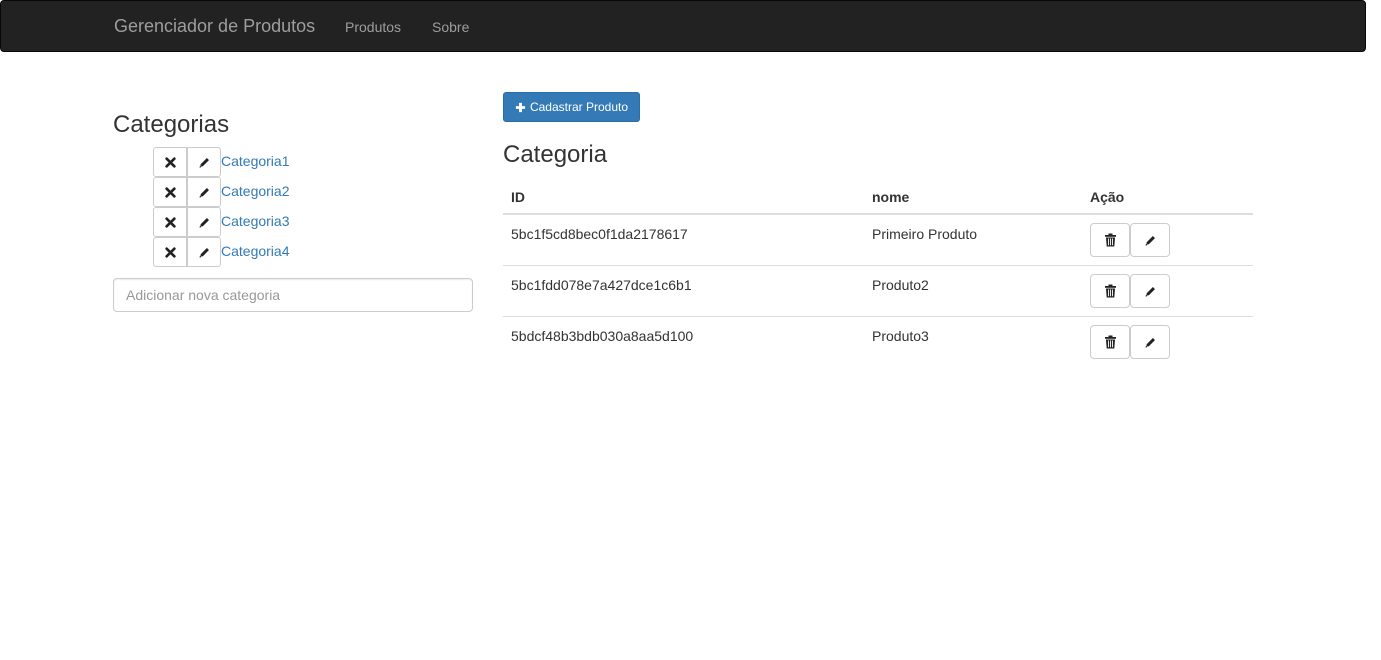  Describe the element at coordinates (925, 234) in the screenshot. I see `product-name: Primeiro Produto` at that location.